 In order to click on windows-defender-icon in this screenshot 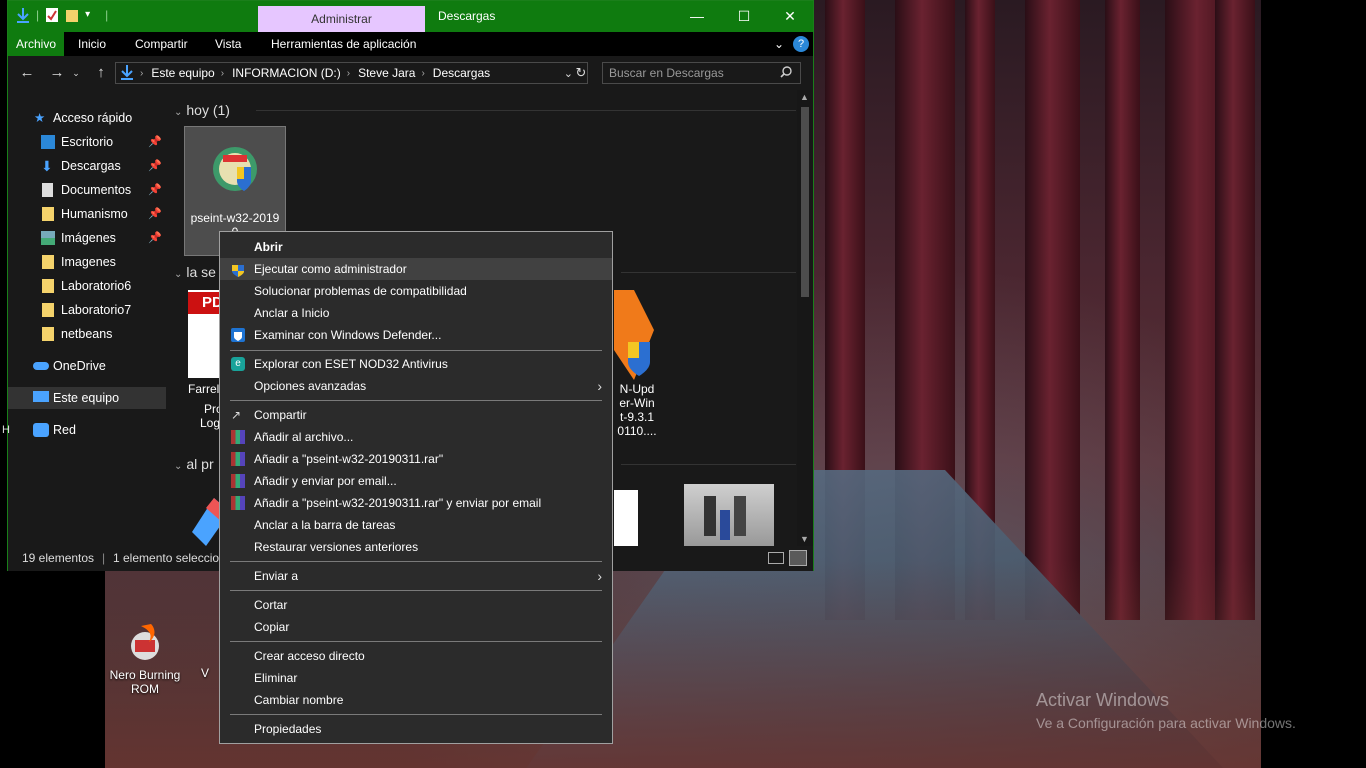, I will do `click(238, 335)`.